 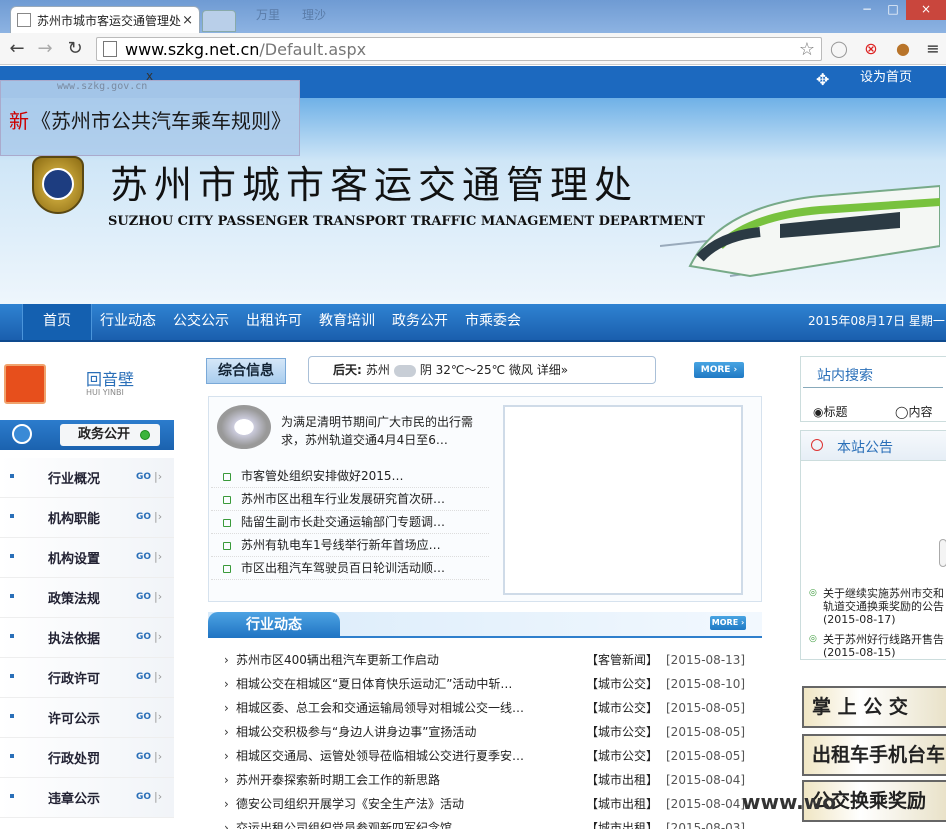 I want to click on announcement-item: 关于苏州好行线路开售告 (2015-08-15), so click(x=877, y=646).